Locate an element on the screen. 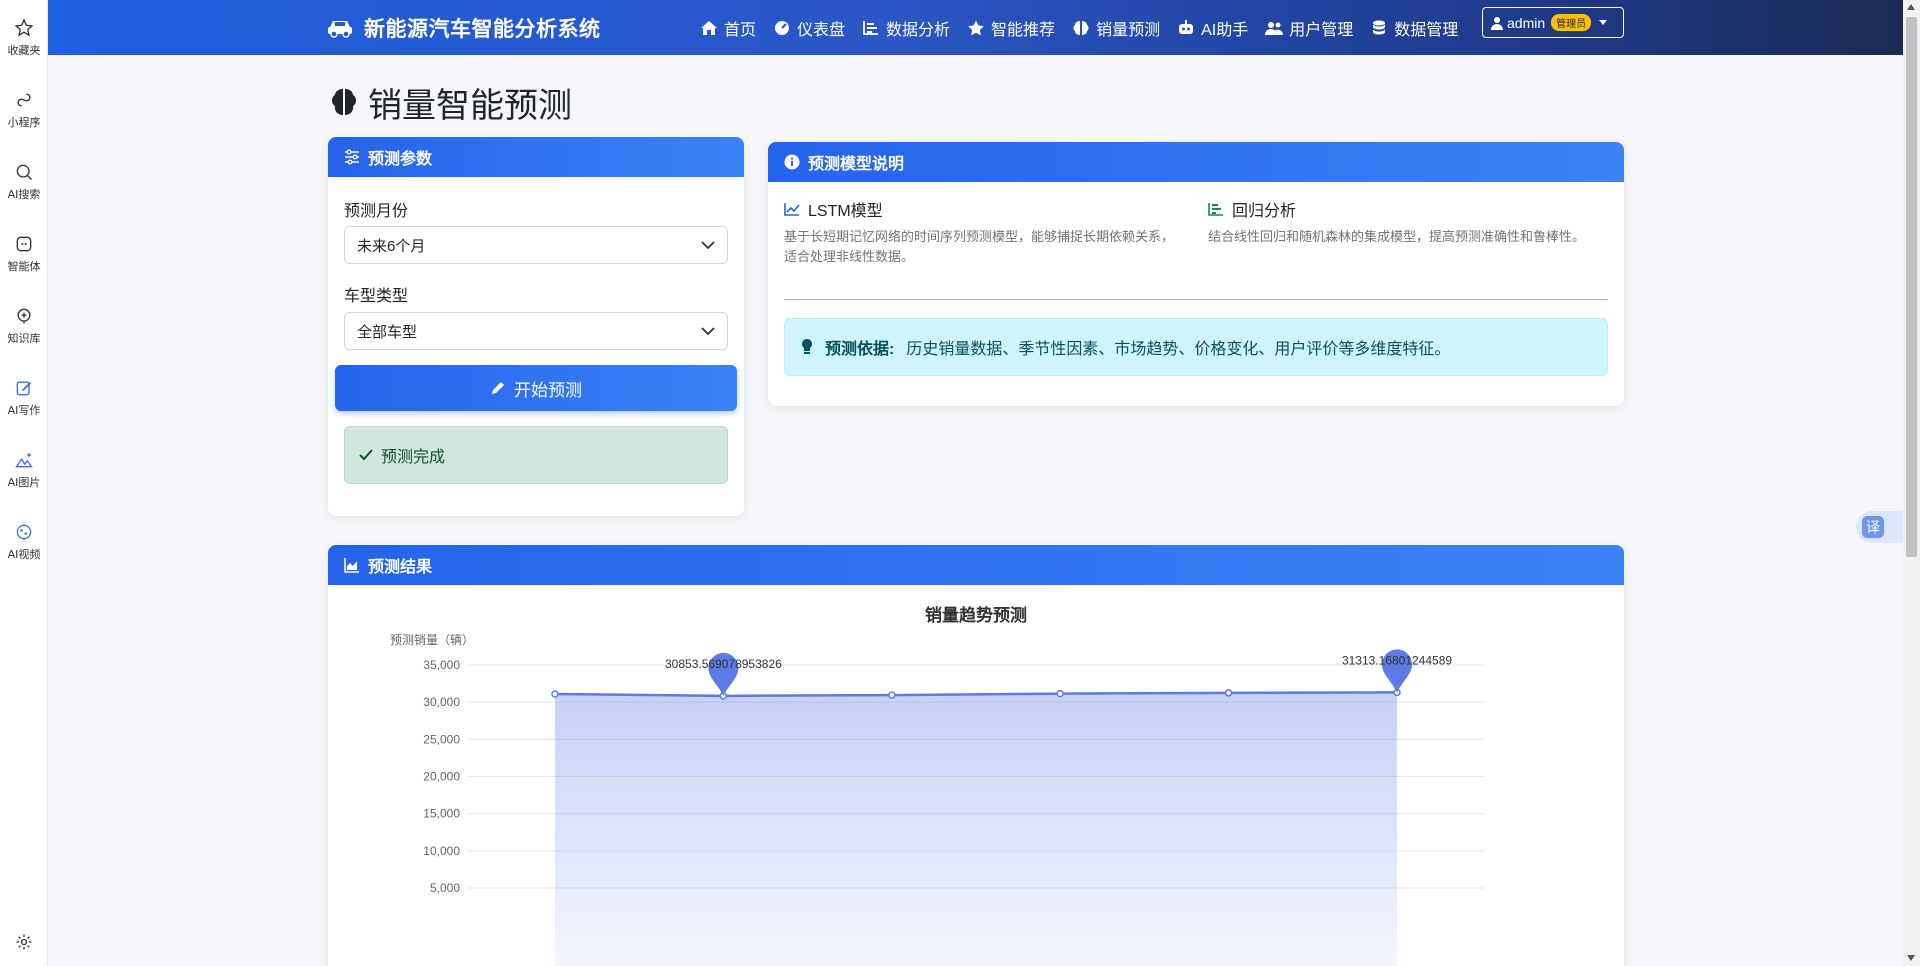 The image size is (1920, 966). y-tick-label: 20,000 is located at coordinates (441, 777).